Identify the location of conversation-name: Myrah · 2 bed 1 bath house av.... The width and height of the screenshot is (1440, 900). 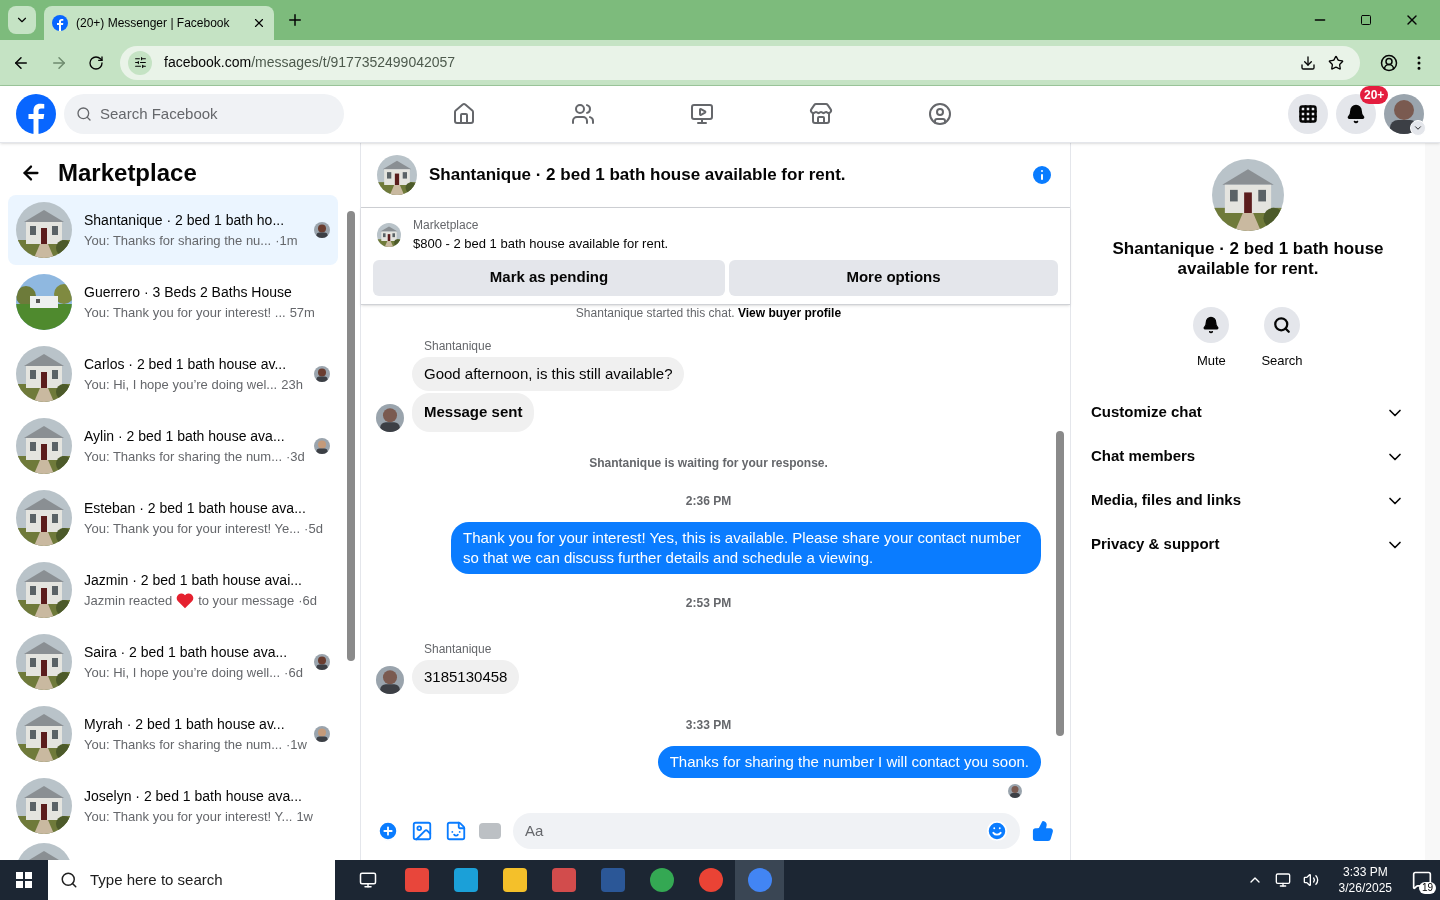
(185, 724).